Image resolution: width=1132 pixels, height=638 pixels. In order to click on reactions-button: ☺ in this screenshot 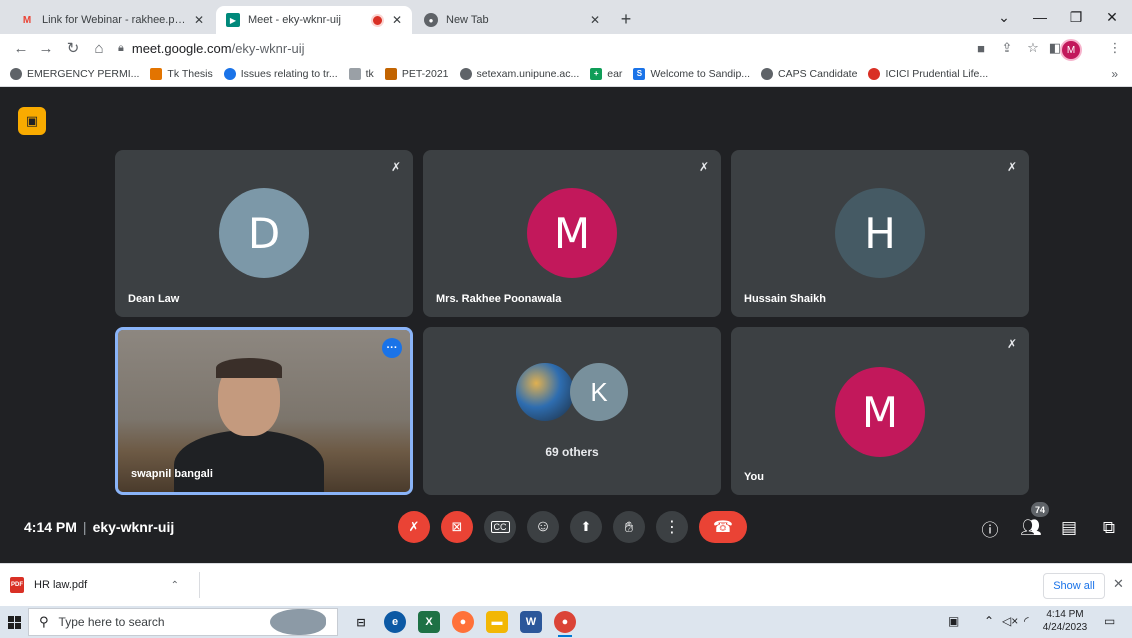, I will do `click(543, 527)`.